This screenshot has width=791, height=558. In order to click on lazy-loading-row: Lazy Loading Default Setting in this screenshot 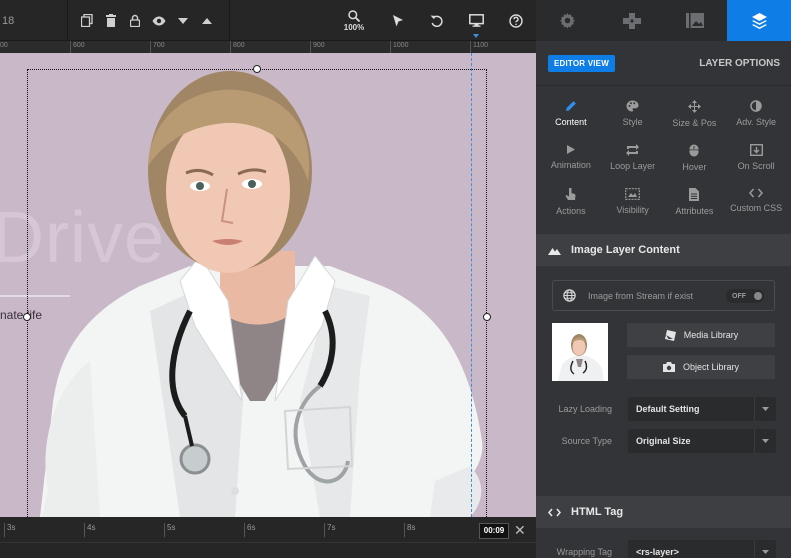, I will do `click(663, 409)`.